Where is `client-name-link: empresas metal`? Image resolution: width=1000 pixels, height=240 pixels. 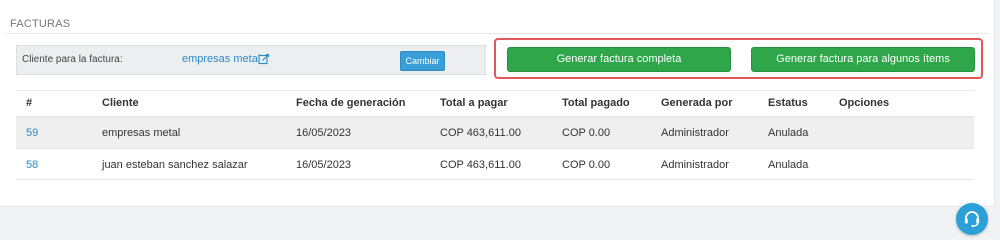
client-name-link: empresas metal is located at coordinates (221, 59).